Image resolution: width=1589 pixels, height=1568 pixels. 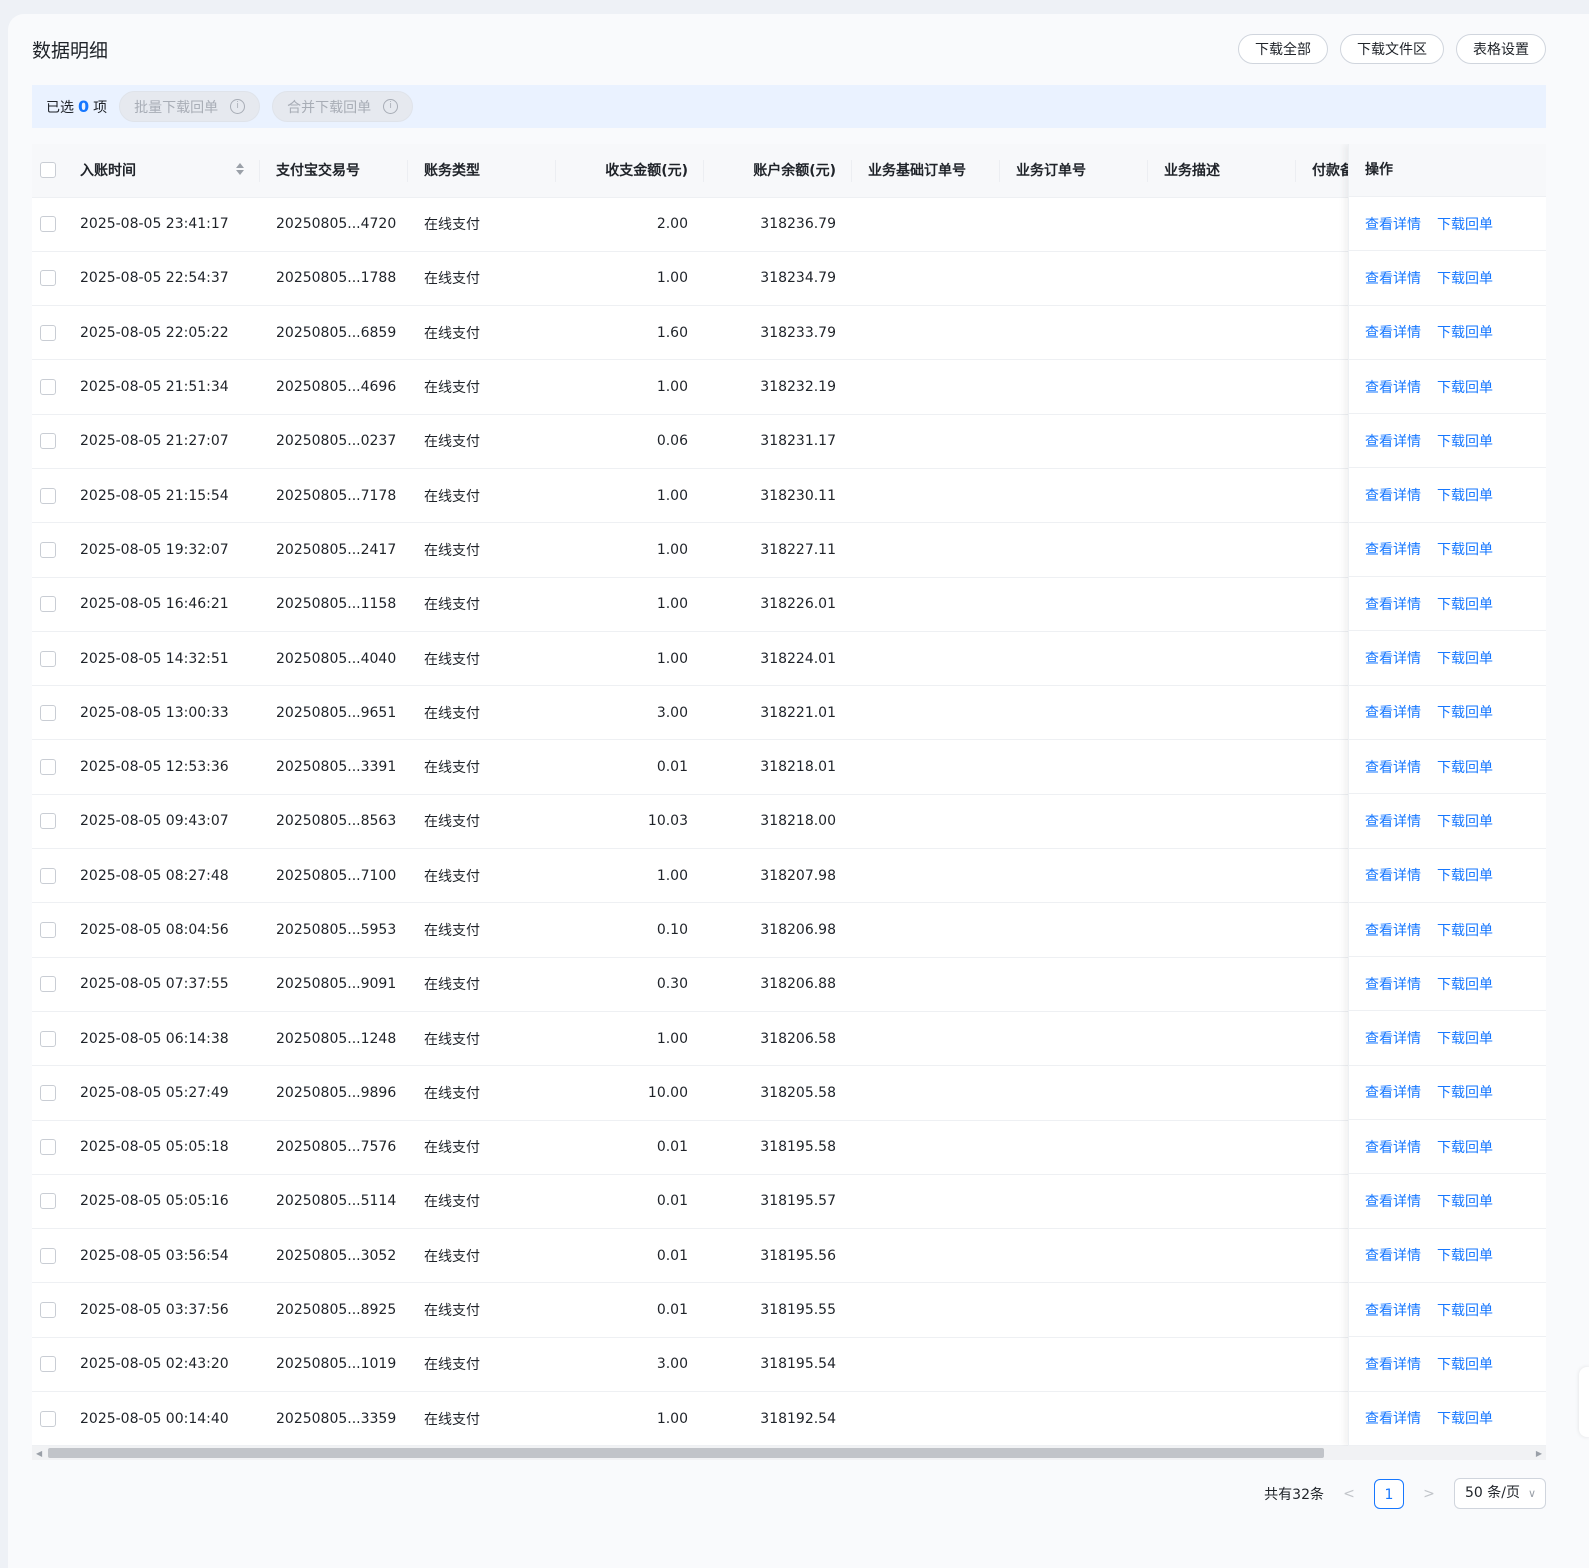 I want to click on download-area-button: 下载文件区, so click(x=1392, y=49).